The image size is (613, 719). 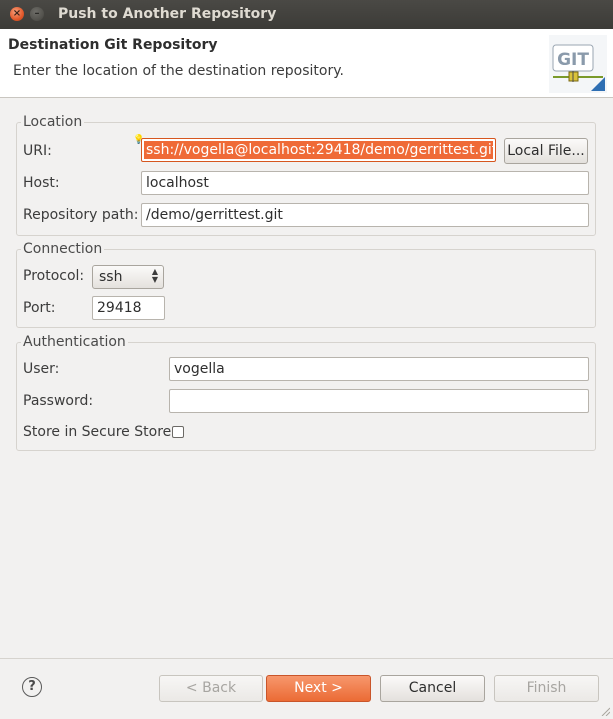 I want to click on cancel-button: Cancel, so click(x=432, y=688).